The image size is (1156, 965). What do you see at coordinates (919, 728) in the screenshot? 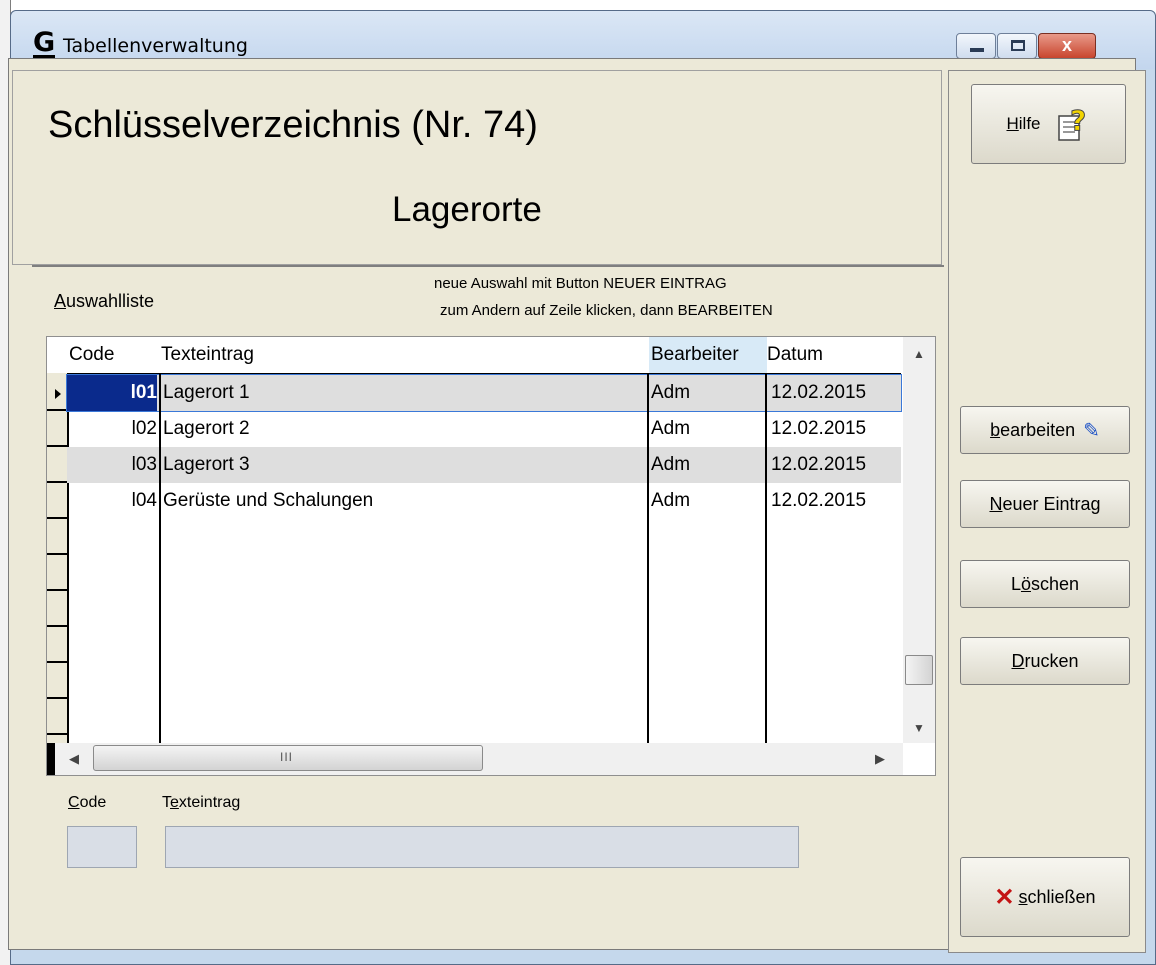
I see `scroll-down-icon: ▼` at bounding box center [919, 728].